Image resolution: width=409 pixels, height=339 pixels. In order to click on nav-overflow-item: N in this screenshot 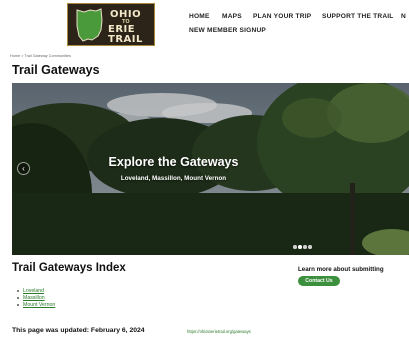, I will do `click(403, 16)`.